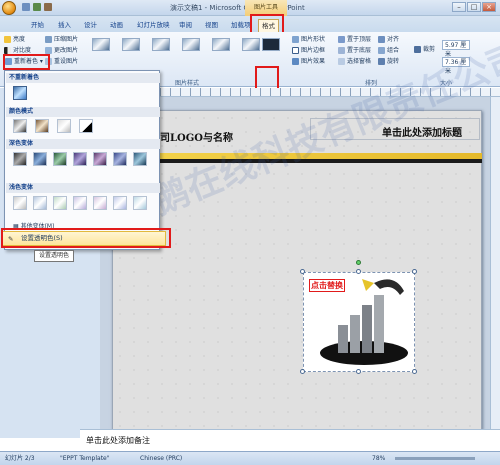 Image resolution: width=500 pixels, height=465 pixels. Describe the element at coordinates (358, 262) in the screenshot. I see `rotate-handle` at that location.